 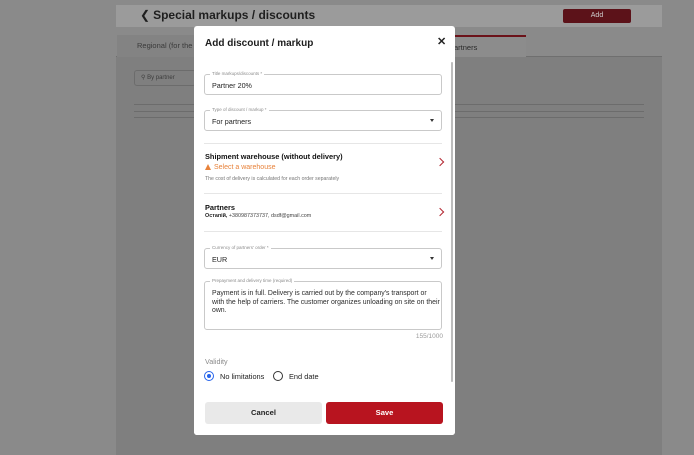 I want to click on partners-info: Остапій, +380987373737, dsdf@gmail.com, so click(x=258, y=216).